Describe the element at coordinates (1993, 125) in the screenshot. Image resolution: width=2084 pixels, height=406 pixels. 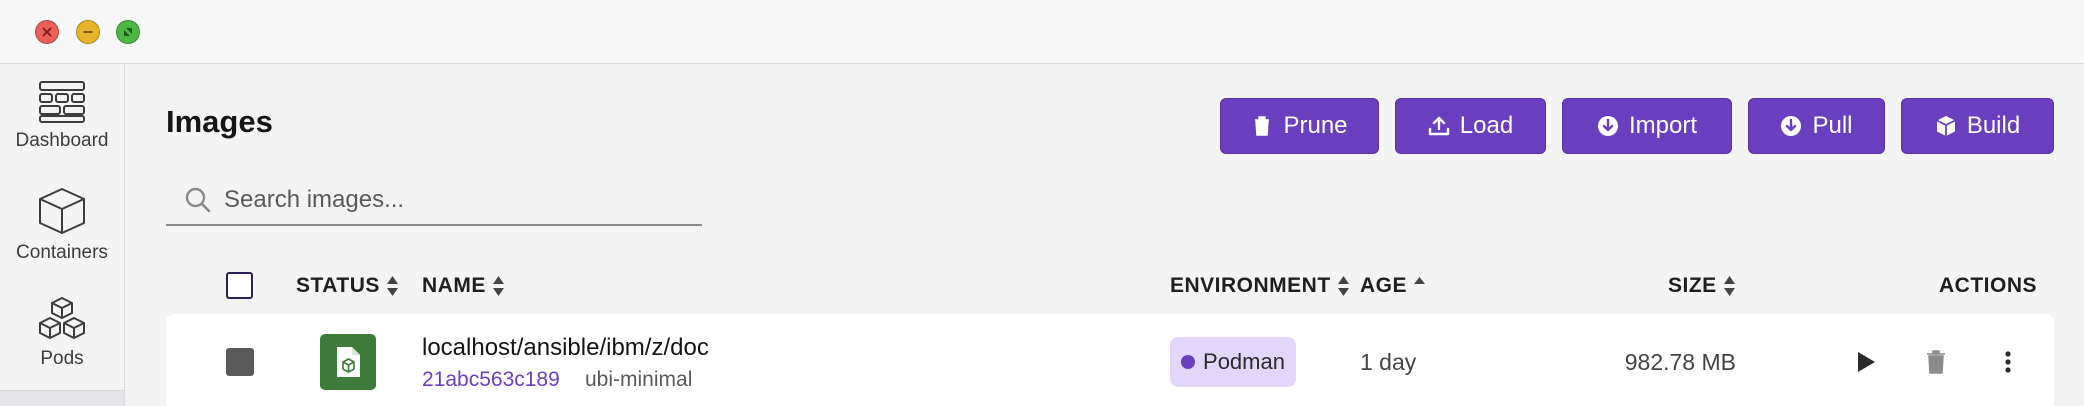
I see `build-label: Build` at that location.